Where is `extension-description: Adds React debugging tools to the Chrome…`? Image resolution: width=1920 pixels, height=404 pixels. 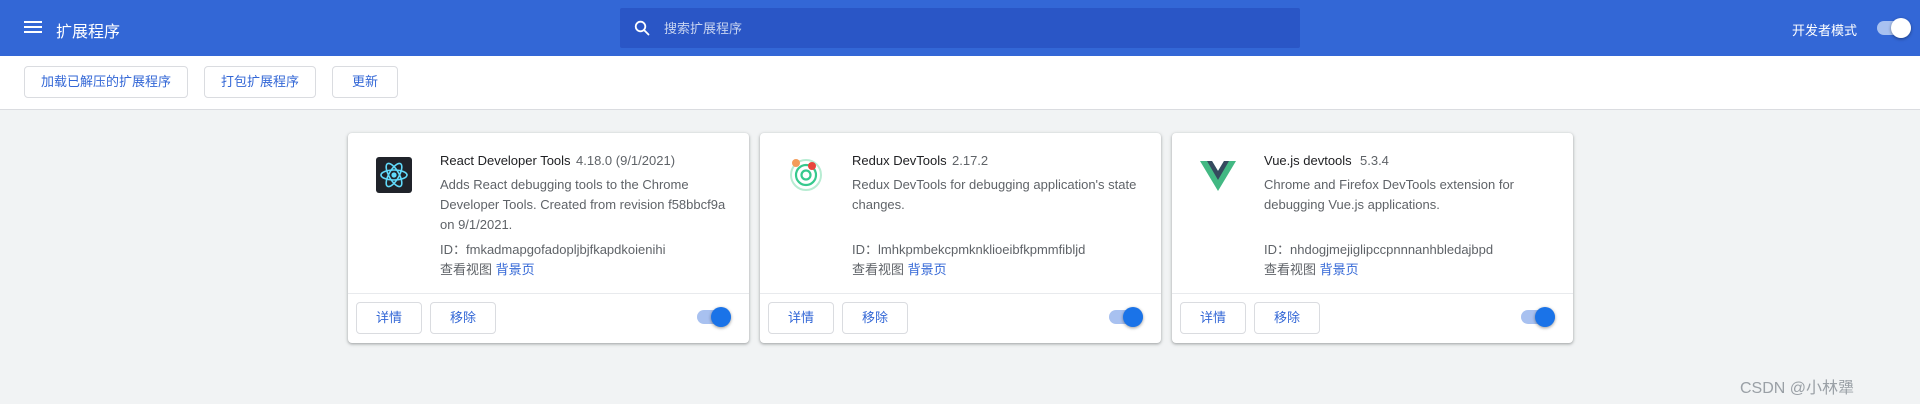 extension-description: Adds React debugging tools to the Chrome… is located at coordinates (583, 204).